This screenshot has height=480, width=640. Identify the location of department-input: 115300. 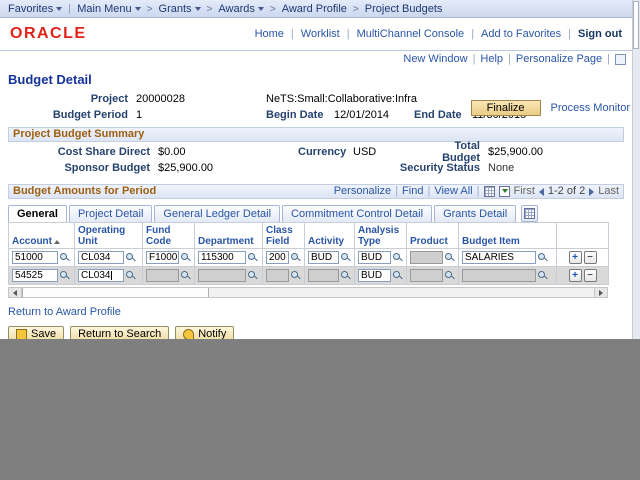
(222, 257).